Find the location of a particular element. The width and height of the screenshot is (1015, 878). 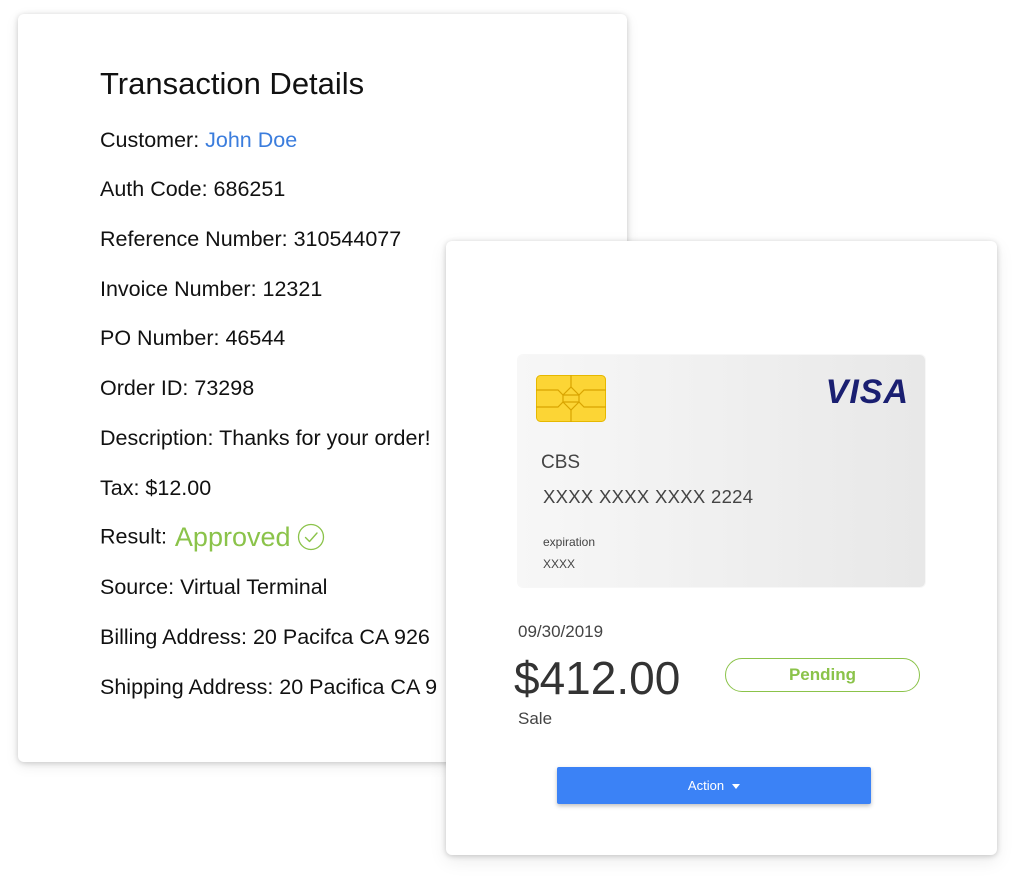

customer-label: Customer: is located at coordinates (153, 140).